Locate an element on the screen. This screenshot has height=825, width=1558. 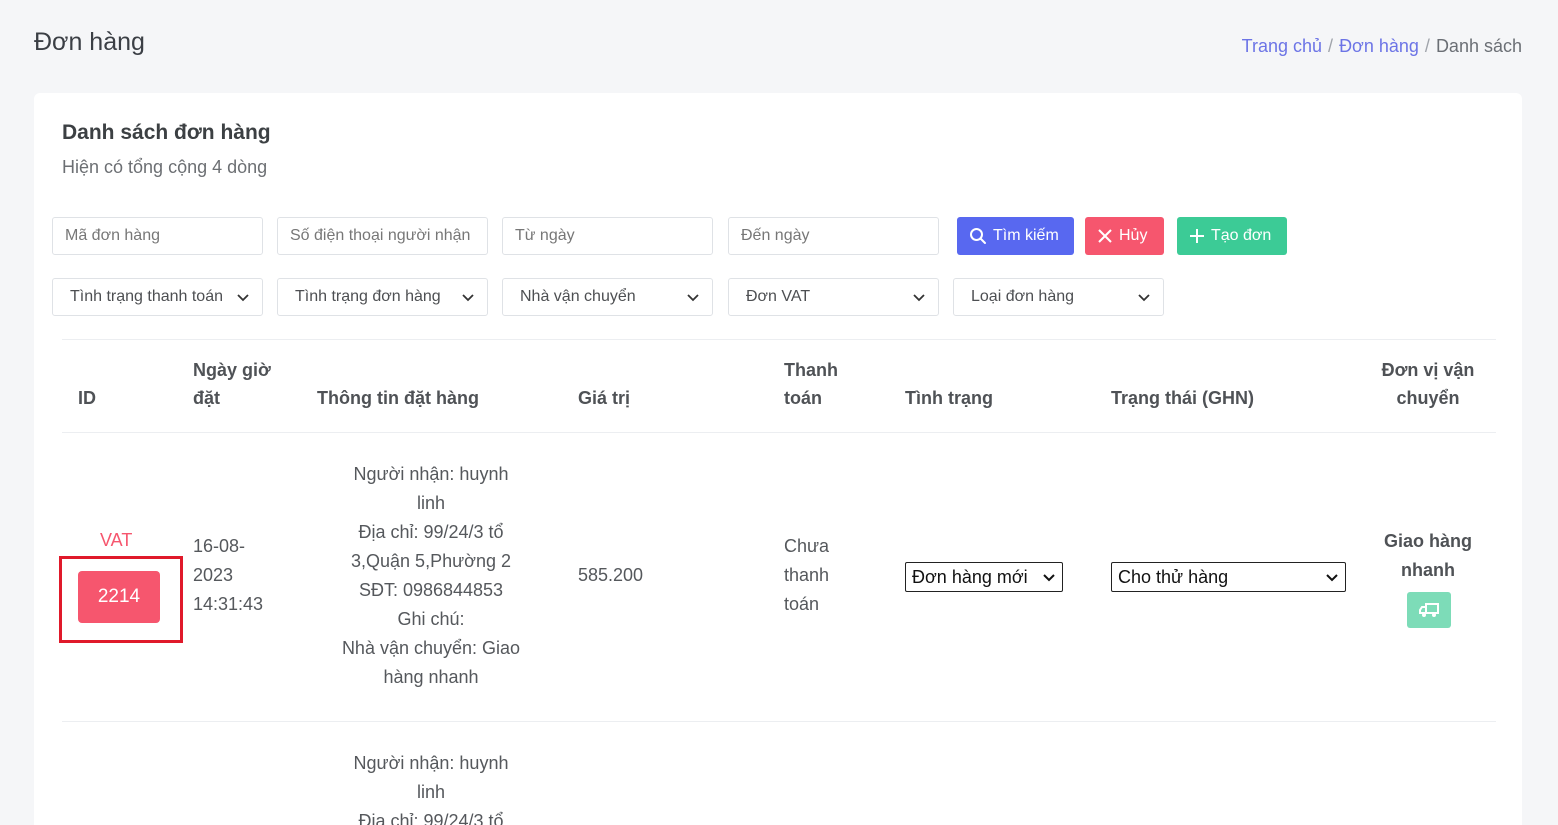
carrier-name: Giao hàng nhanh is located at coordinates (1428, 556).